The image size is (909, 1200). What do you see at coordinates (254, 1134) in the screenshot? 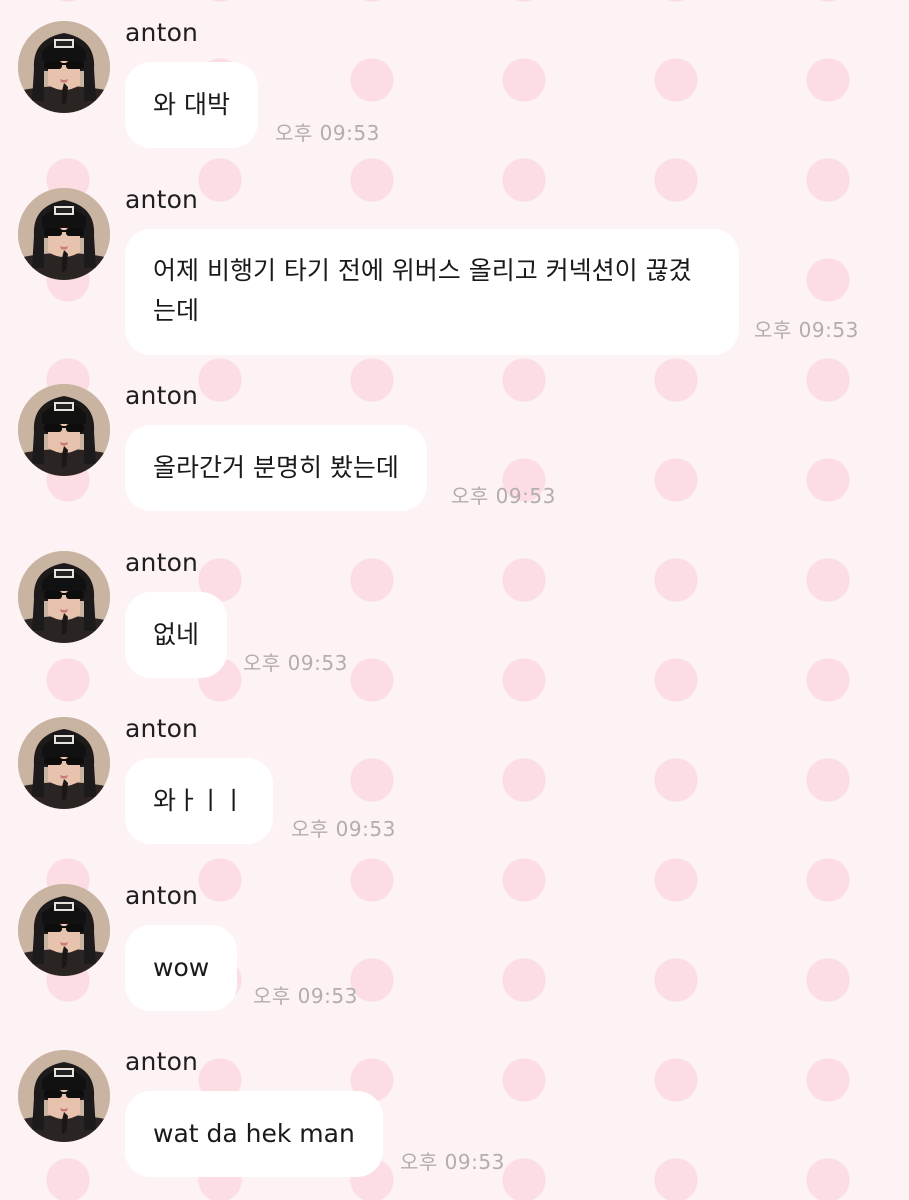
I see `message-bubble: wat da hek man` at bounding box center [254, 1134].